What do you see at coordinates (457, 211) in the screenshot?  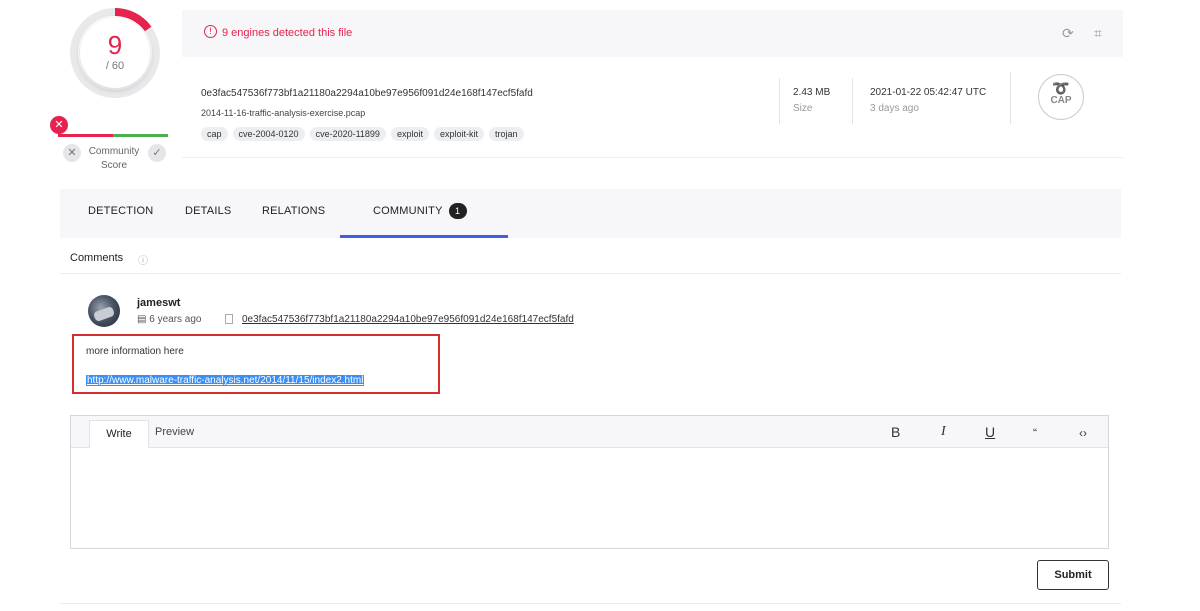 I see `tab-community-badge: 1` at bounding box center [457, 211].